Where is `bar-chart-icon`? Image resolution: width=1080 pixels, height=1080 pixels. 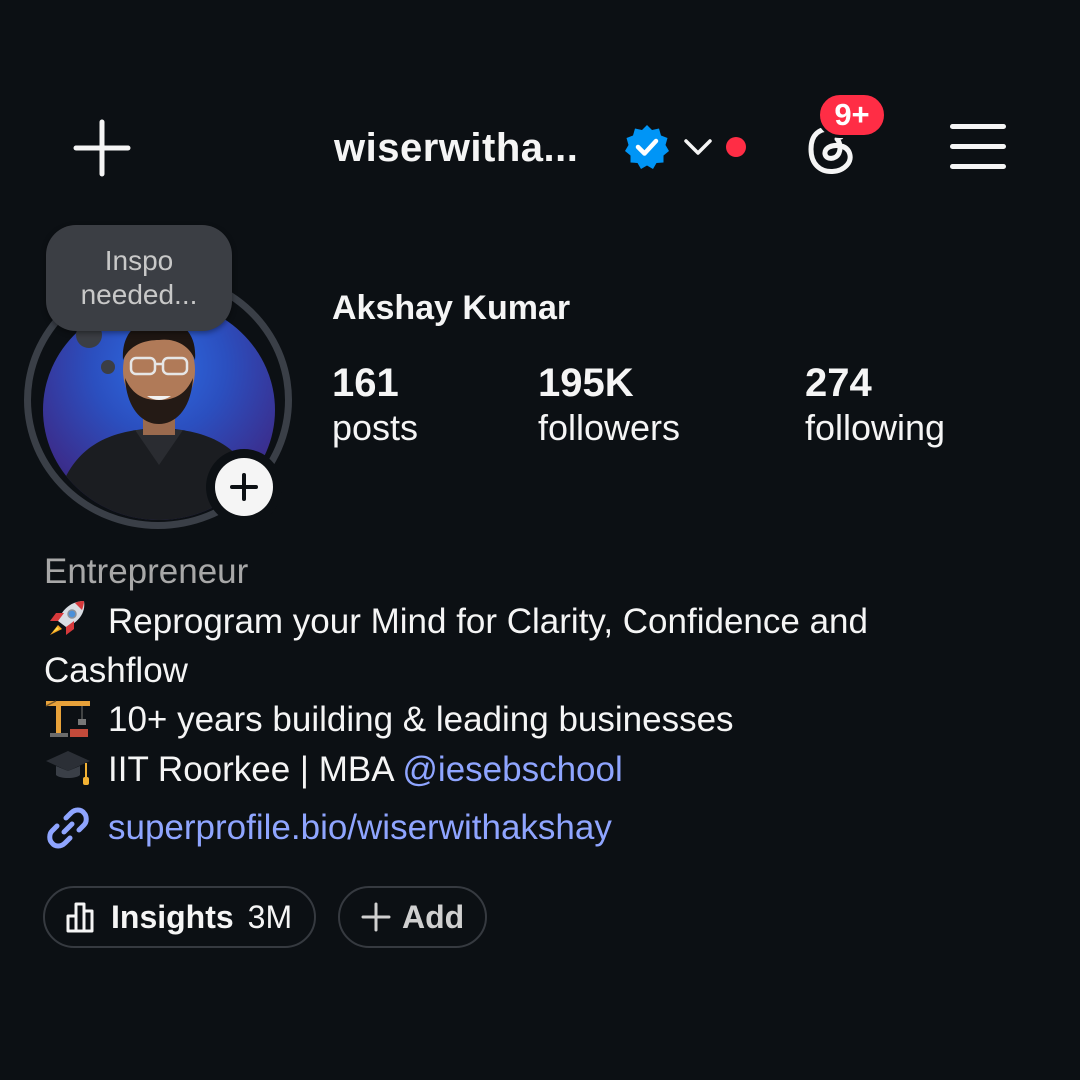 bar-chart-icon is located at coordinates (80, 917).